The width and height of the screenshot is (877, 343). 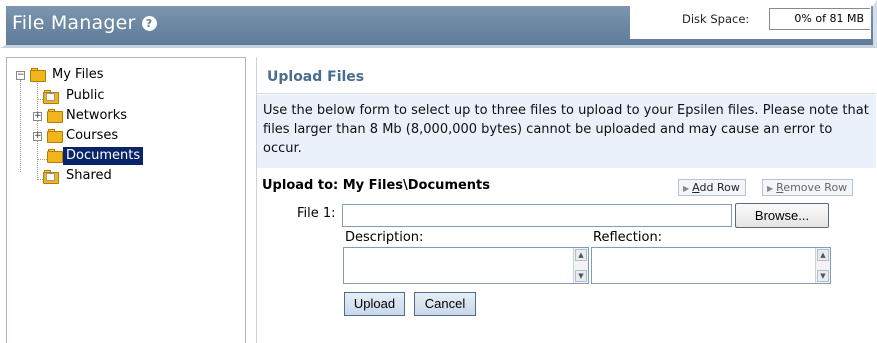 What do you see at coordinates (149, 23) in the screenshot?
I see `help-icon: ?` at bounding box center [149, 23].